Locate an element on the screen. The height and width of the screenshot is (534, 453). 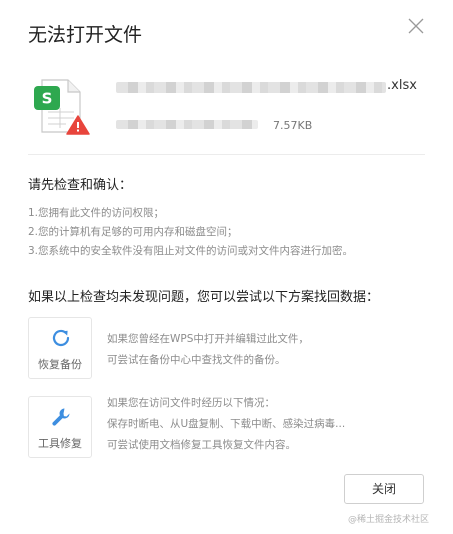
file-size: 7.57KB is located at coordinates (293, 125).